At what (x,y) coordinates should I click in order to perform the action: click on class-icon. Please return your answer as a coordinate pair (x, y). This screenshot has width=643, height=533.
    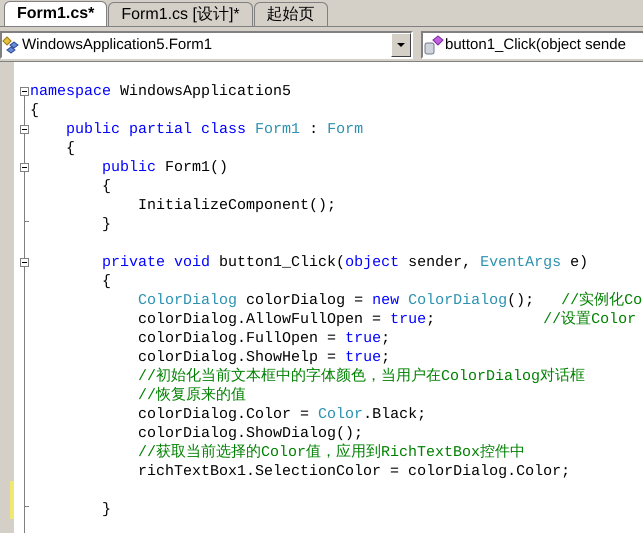
    Looking at the image, I should click on (11, 45).